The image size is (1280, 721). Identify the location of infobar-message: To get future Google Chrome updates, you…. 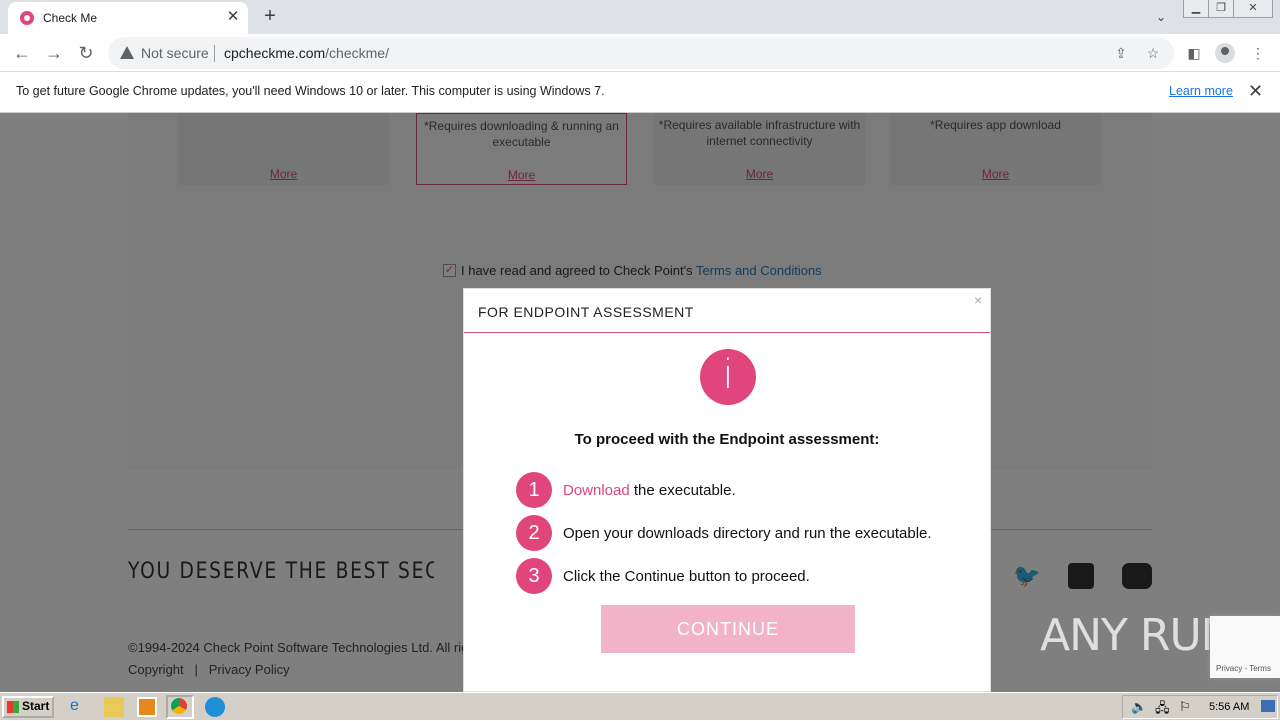
(310, 91).